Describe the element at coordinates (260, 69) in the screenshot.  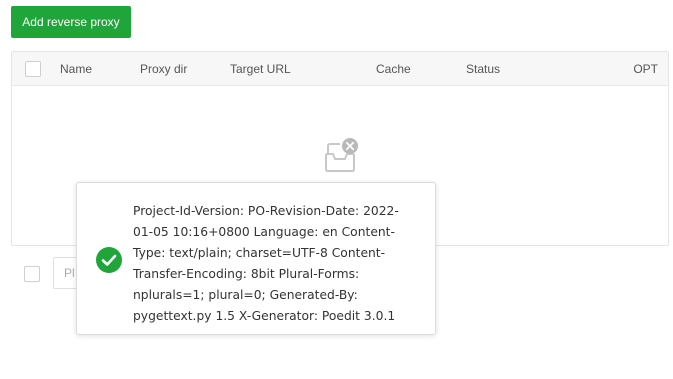
I see `column-header-target-url: Target URL` at that location.